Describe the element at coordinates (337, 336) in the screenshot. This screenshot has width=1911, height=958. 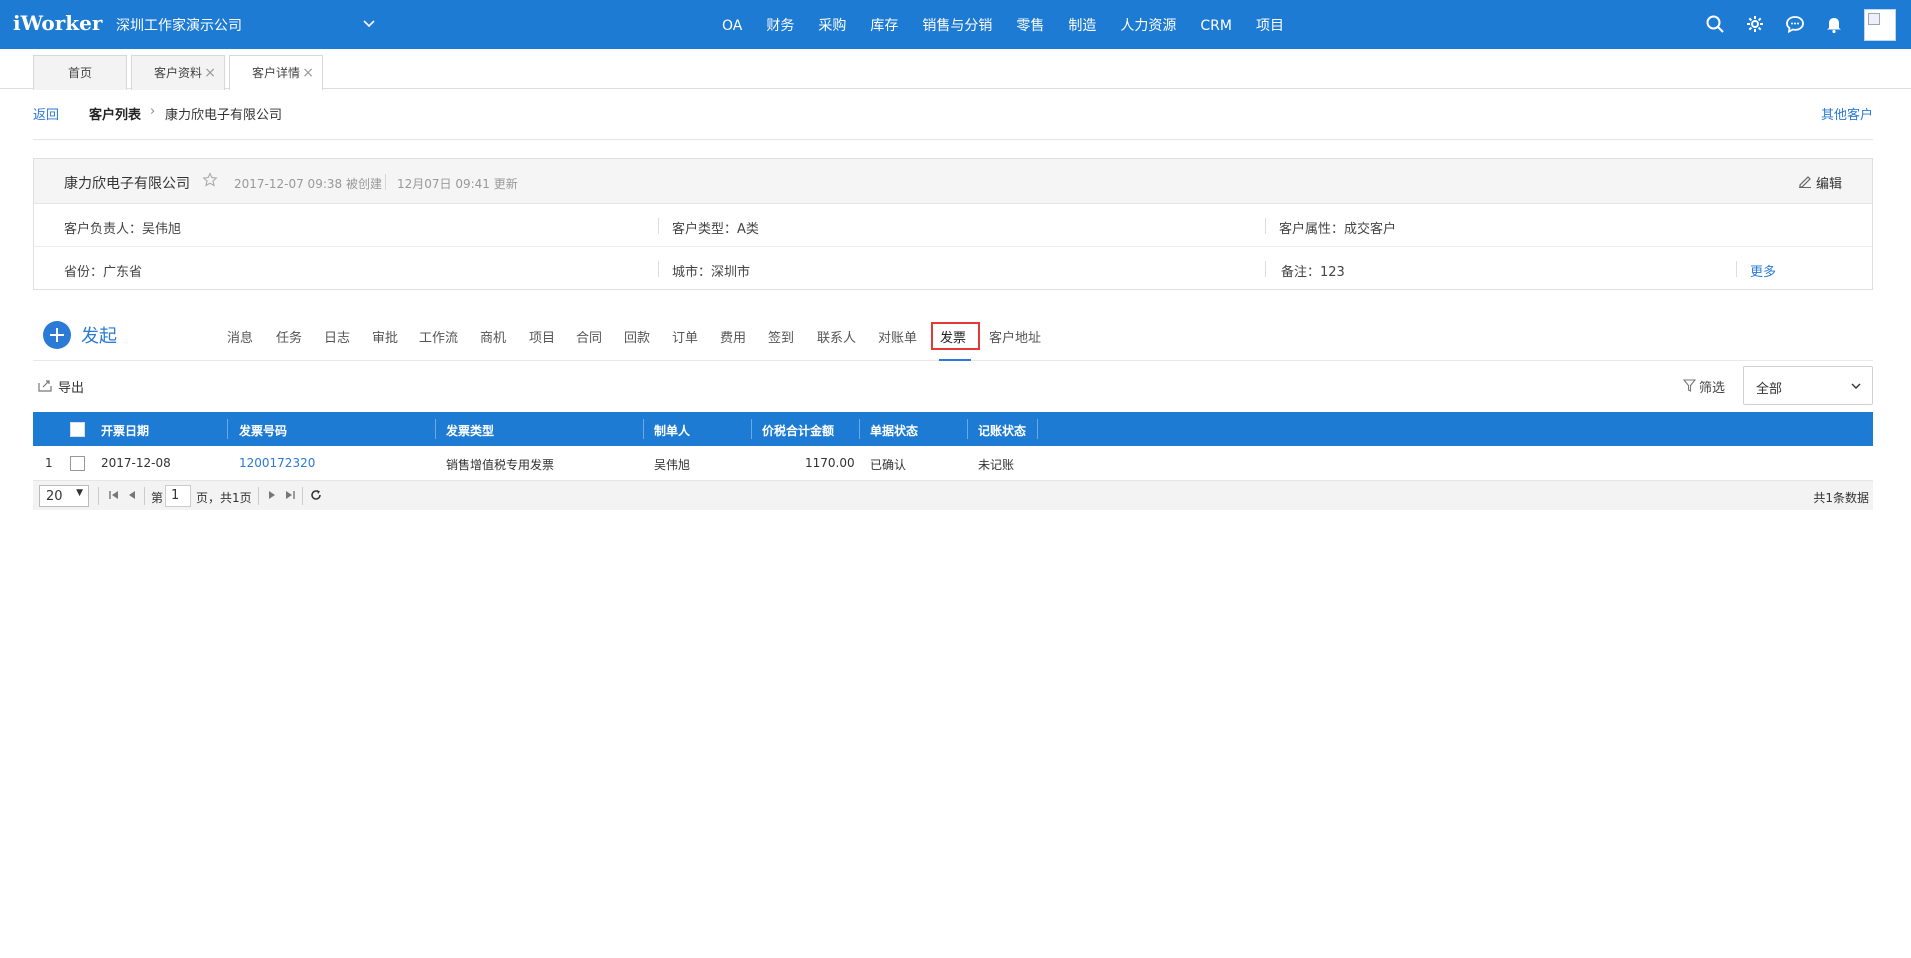
I see `subtab-log: 日志` at that location.